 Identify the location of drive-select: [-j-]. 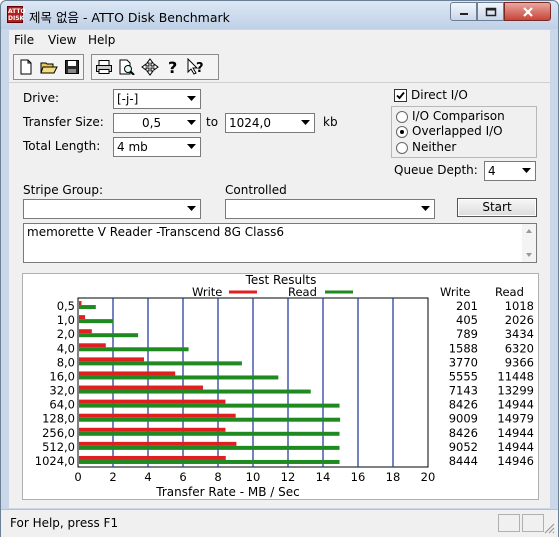
(157, 99).